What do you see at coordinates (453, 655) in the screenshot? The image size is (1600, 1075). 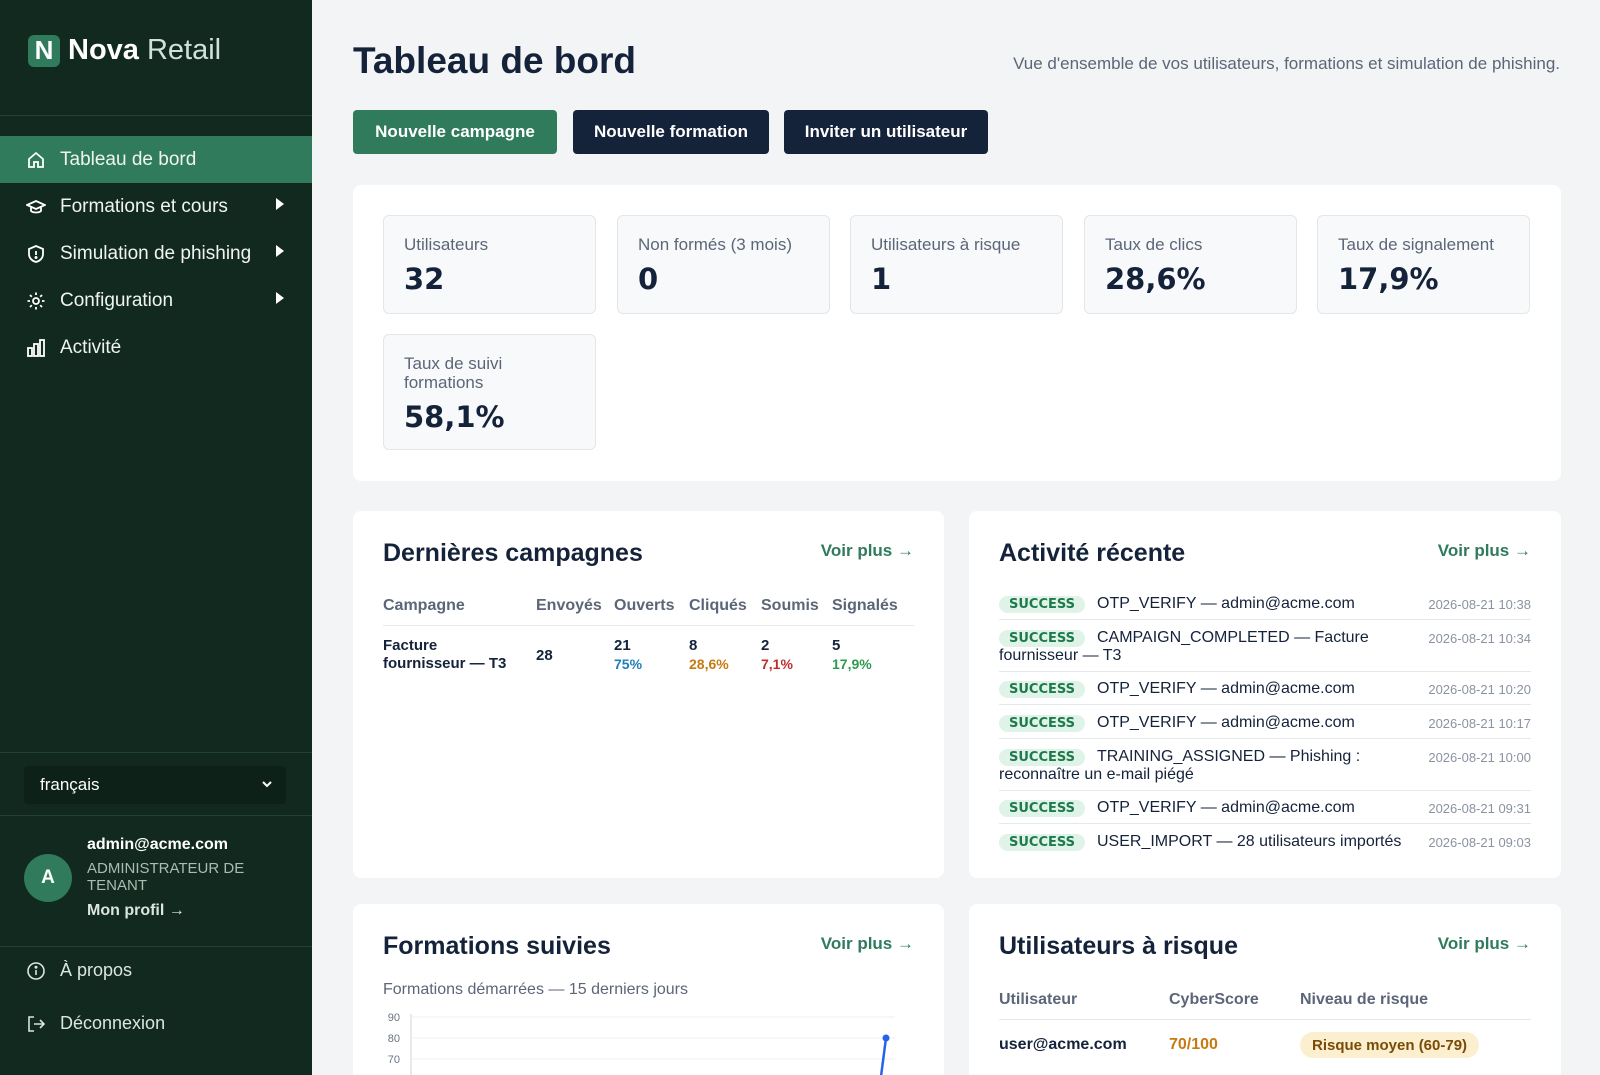 I see `campaign-name: Facture fournisseur — T3` at bounding box center [453, 655].